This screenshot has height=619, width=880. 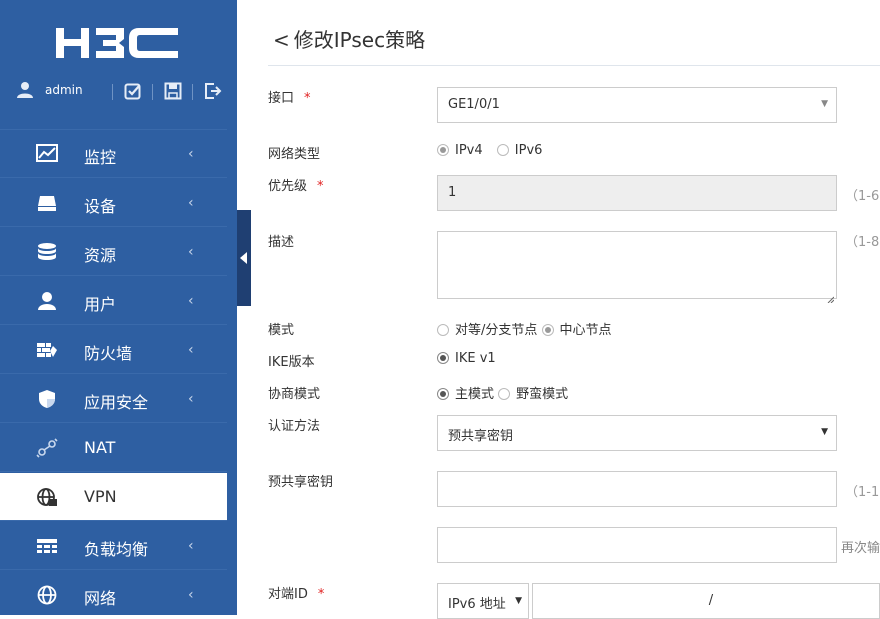 What do you see at coordinates (469, 150) in the screenshot?
I see `radio-label-ipv4: IPv4` at bounding box center [469, 150].